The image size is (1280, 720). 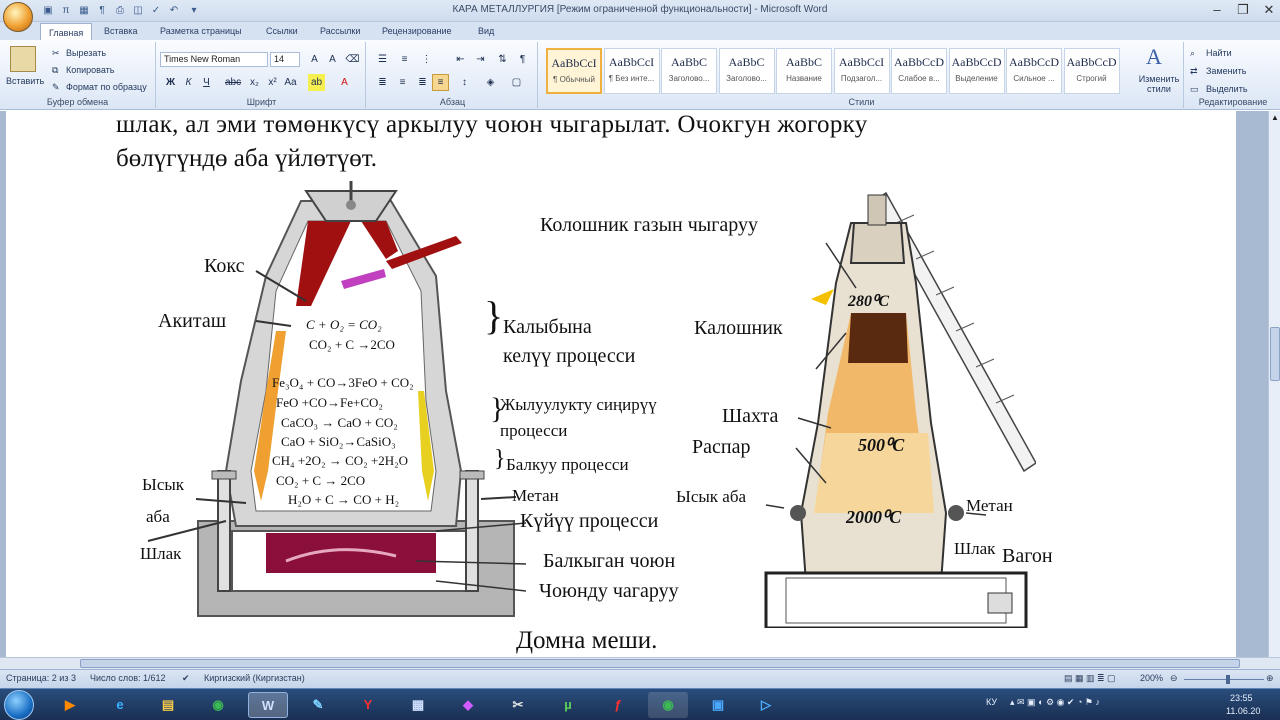 What do you see at coordinates (502, 59) in the screenshot?
I see `sort-icon: ⇅` at bounding box center [502, 59].